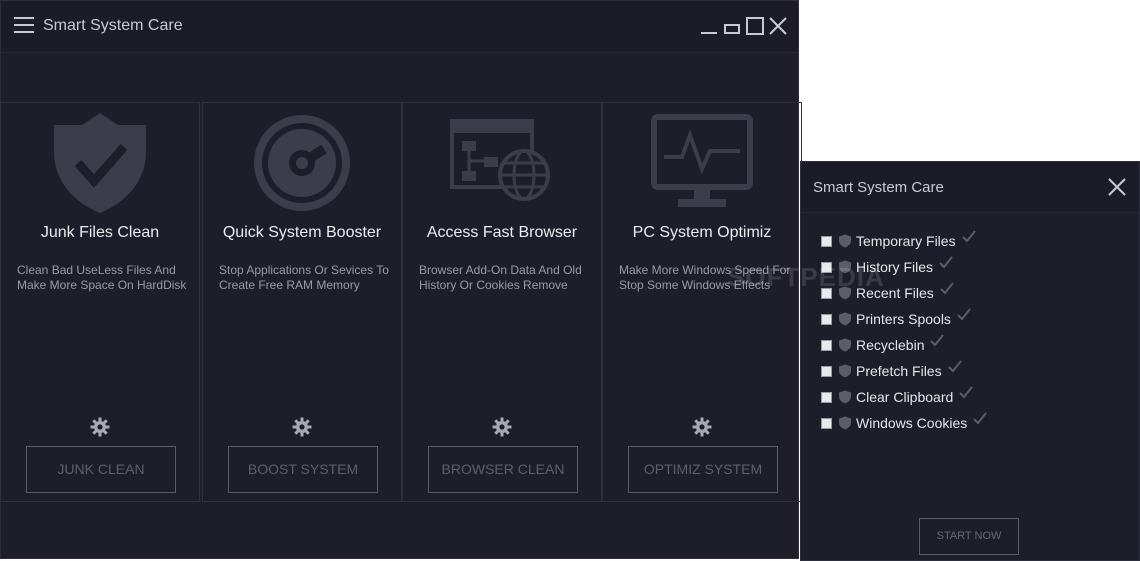  I want to click on list-item: Prefetch Files, so click(904, 371).